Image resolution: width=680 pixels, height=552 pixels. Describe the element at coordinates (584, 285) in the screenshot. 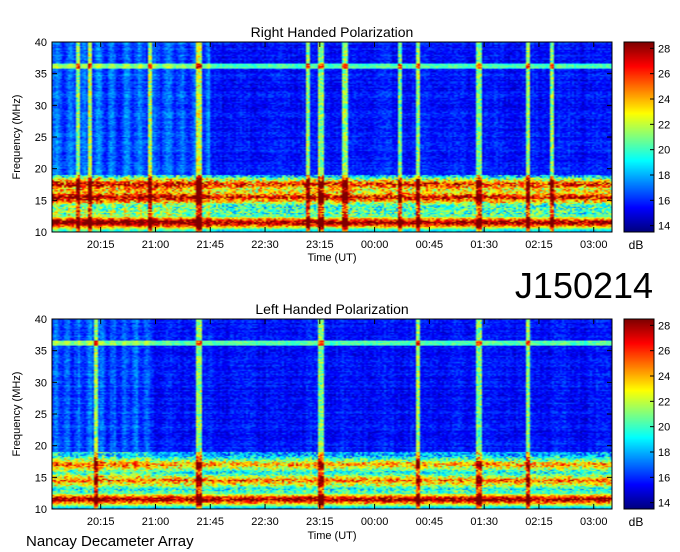

I see `observation-id: J150214` at that location.